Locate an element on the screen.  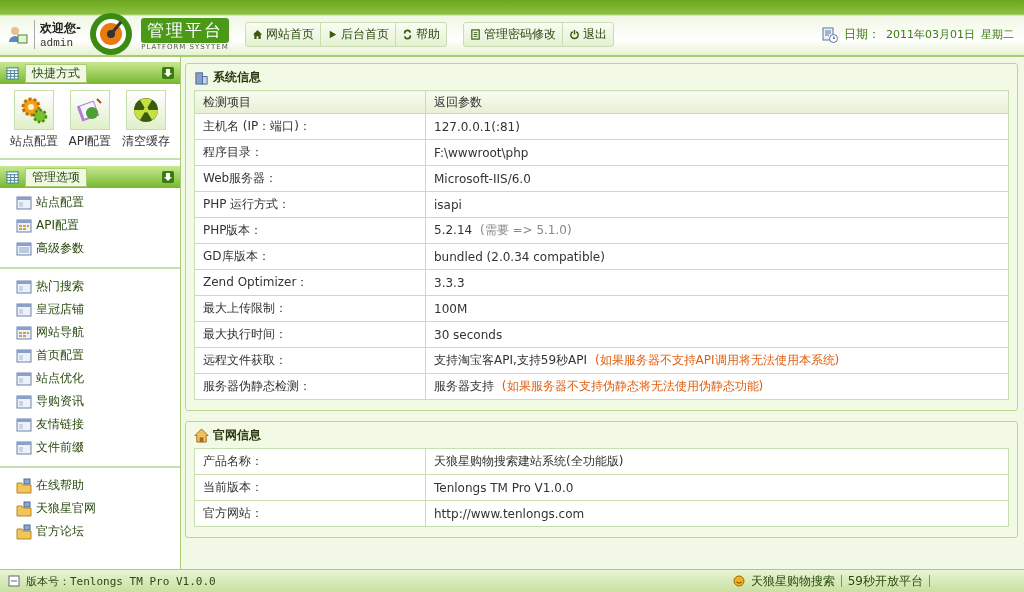
table-cell: Web服务器： is located at coordinates (310, 178).